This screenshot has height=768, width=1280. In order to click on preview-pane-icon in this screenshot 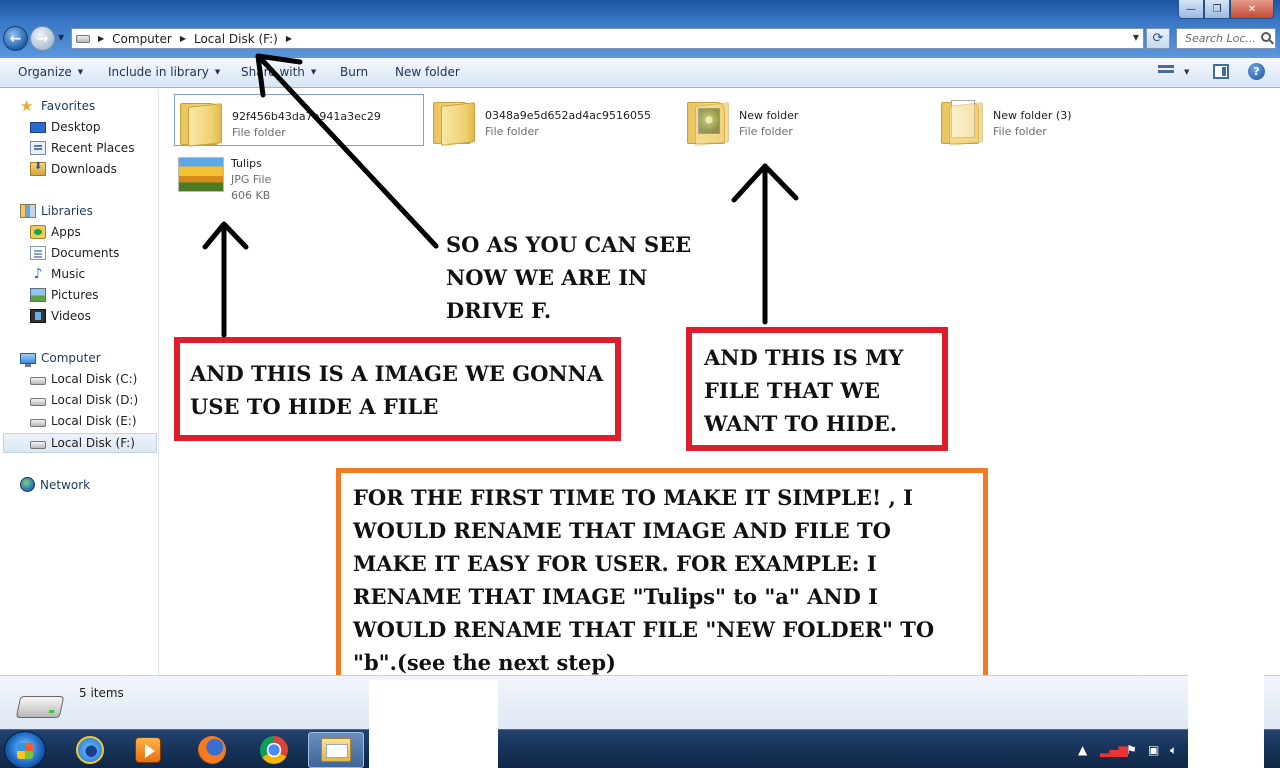, I will do `click(1221, 71)`.